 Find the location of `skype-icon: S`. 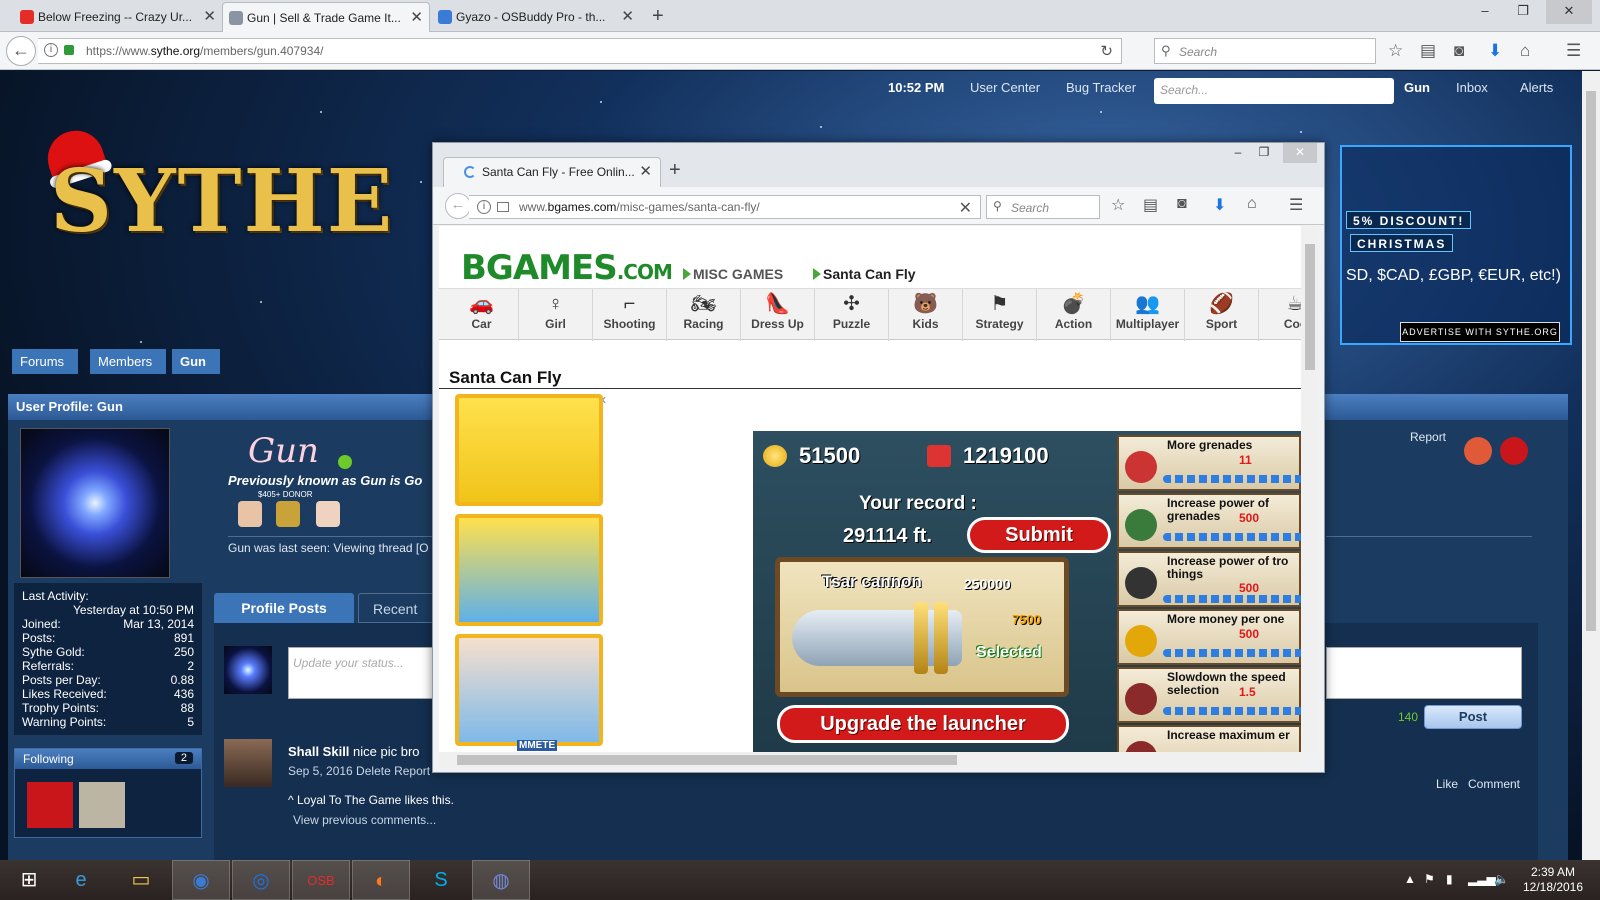

skype-icon: S is located at coordinates (441, 880).